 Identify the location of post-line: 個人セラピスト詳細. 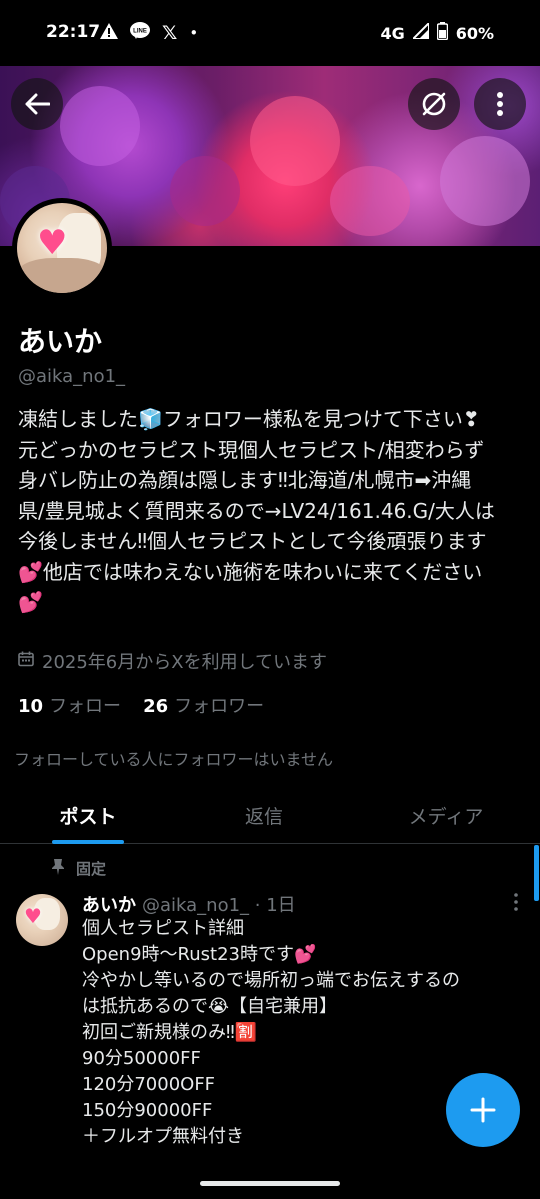
(163, 928).